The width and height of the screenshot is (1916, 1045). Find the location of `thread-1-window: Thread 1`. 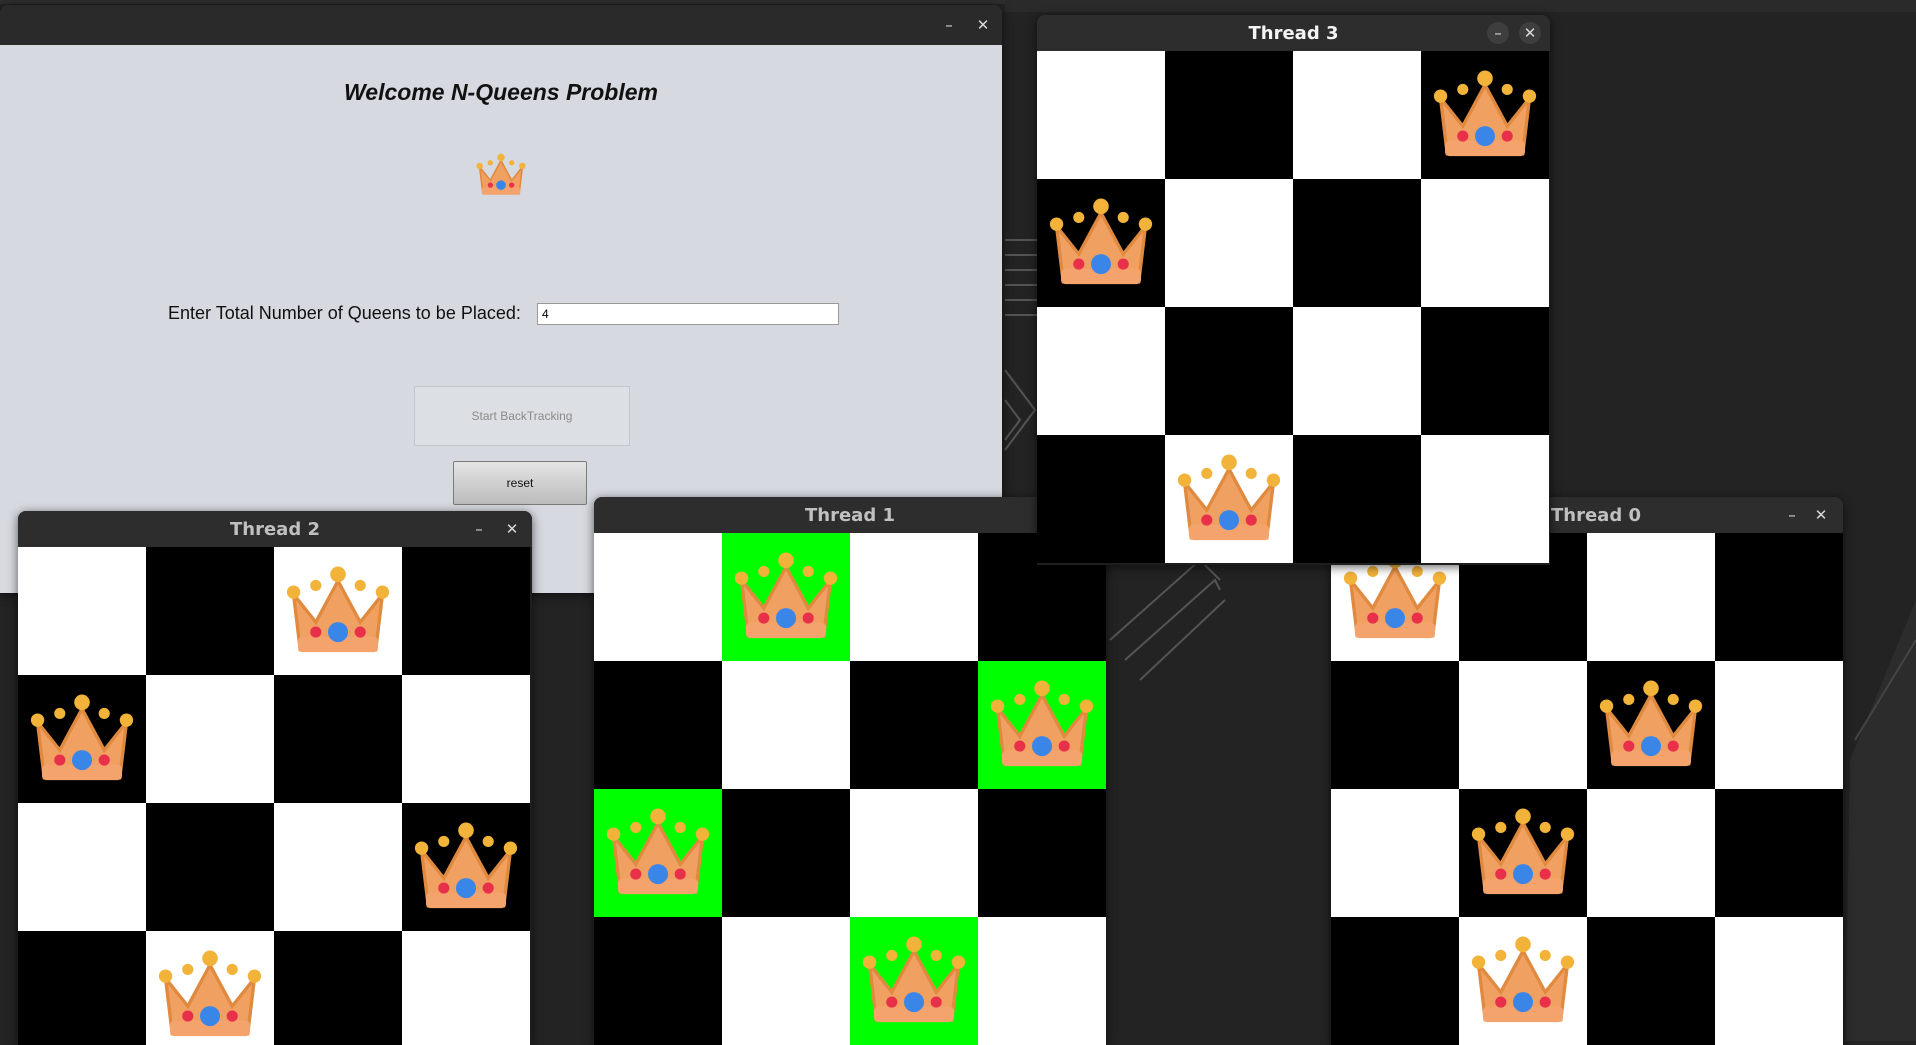

thread-1-window: Thread 1 is located at coordinates (850, 771).